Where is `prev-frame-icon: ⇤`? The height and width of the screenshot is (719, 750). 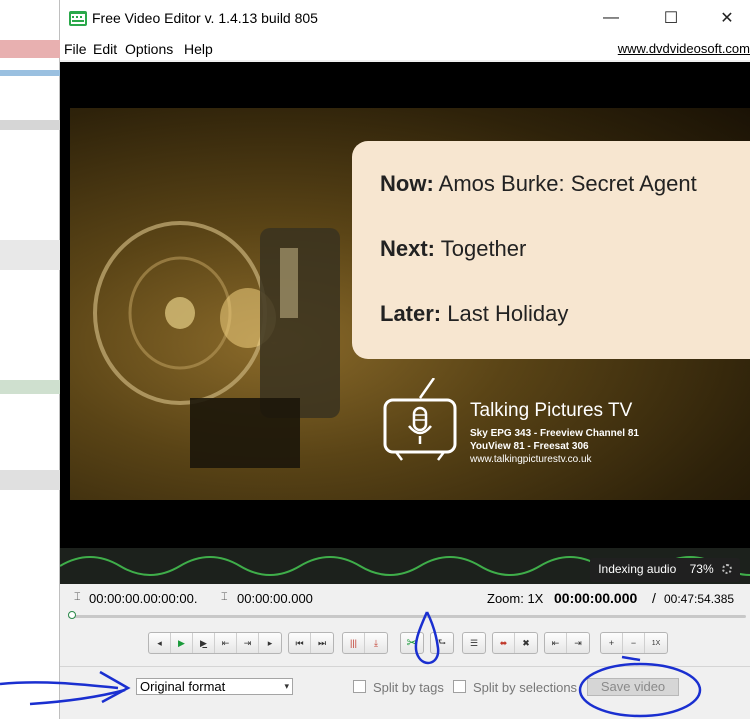
prev-frame-icon: ⇤ is located at coordinates (225, 642).